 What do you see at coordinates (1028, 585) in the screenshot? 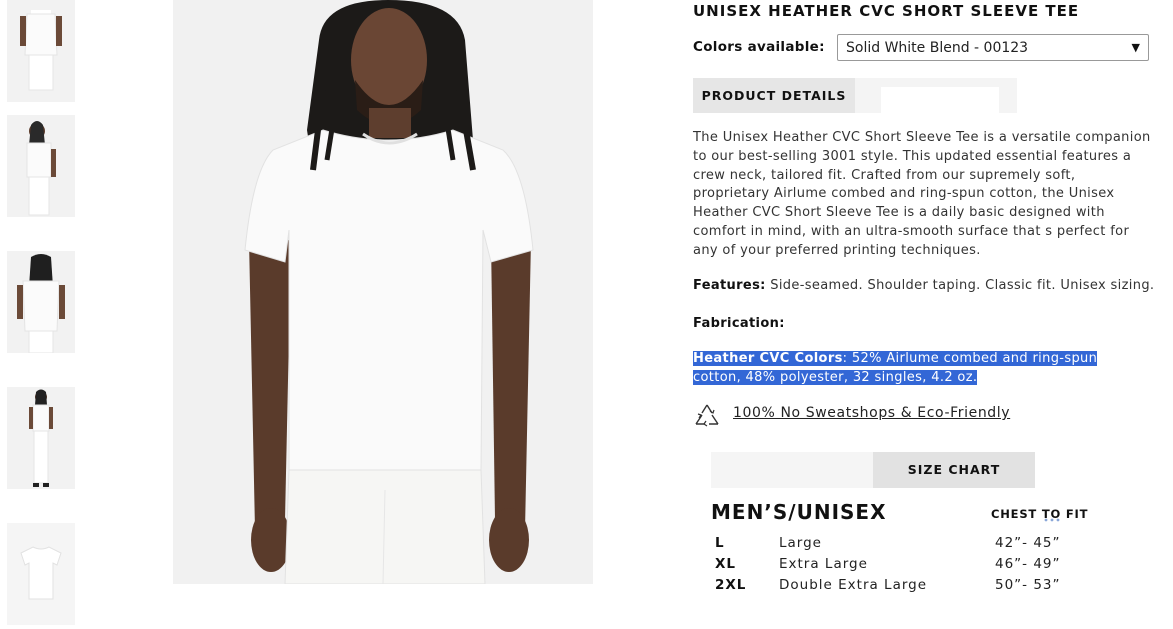
I see `size-chest: 50”- 53”` at bounding box center [1028, 585].